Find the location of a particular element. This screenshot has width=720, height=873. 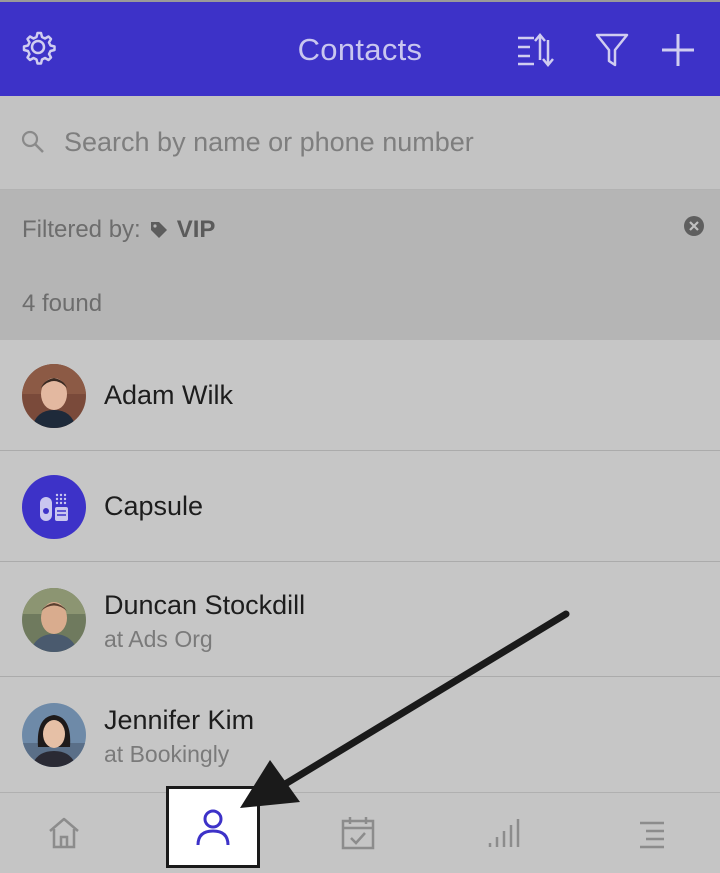

tab-bar is located at coordinates (360, 829).